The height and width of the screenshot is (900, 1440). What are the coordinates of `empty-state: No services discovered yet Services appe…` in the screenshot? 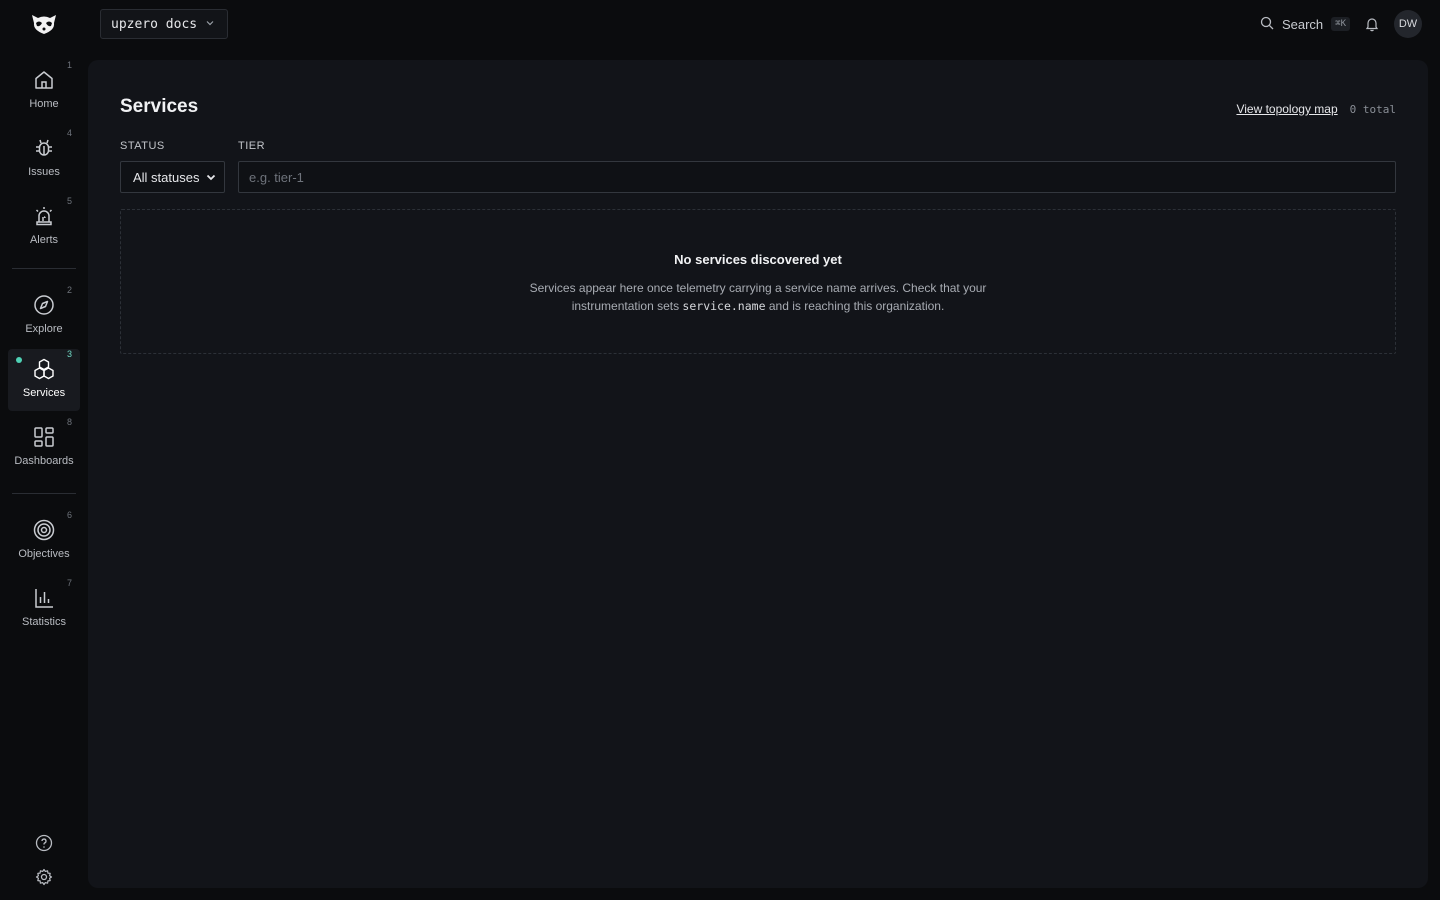 It's located at (758, 281).